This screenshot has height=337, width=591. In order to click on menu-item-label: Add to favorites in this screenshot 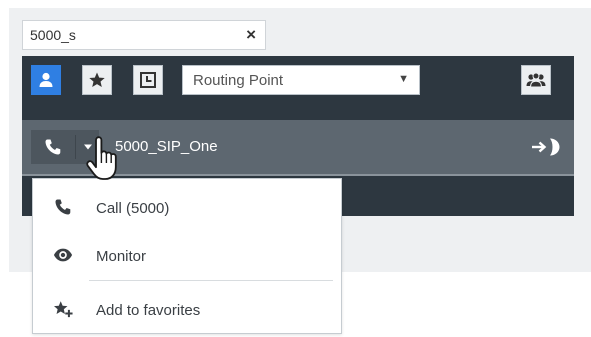, I will do `click(148, 310)`.